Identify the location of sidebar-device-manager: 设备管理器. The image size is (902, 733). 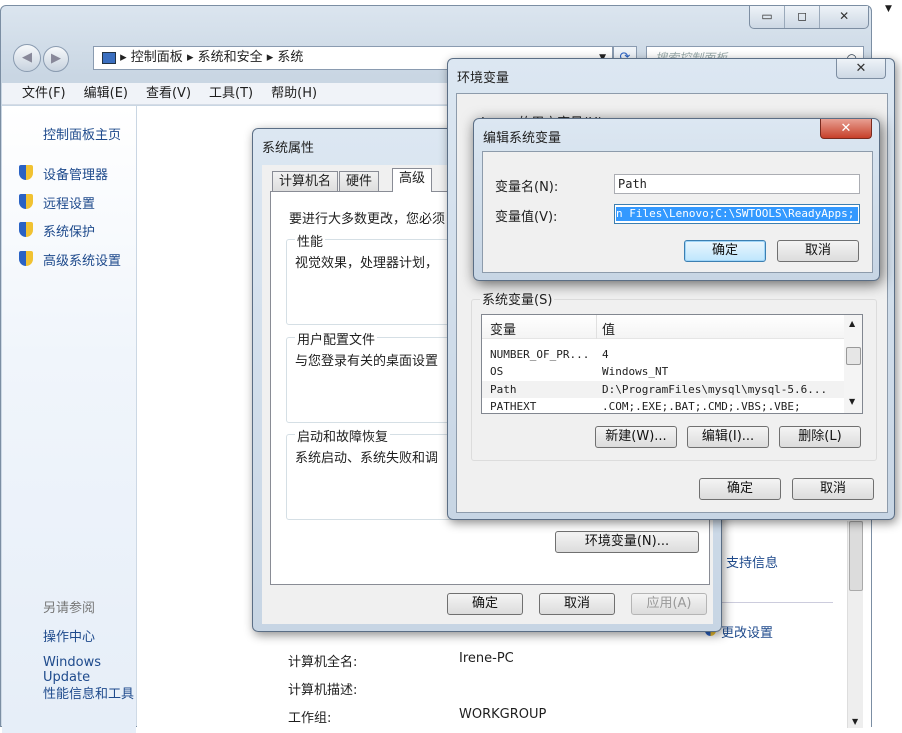
(75, 173).